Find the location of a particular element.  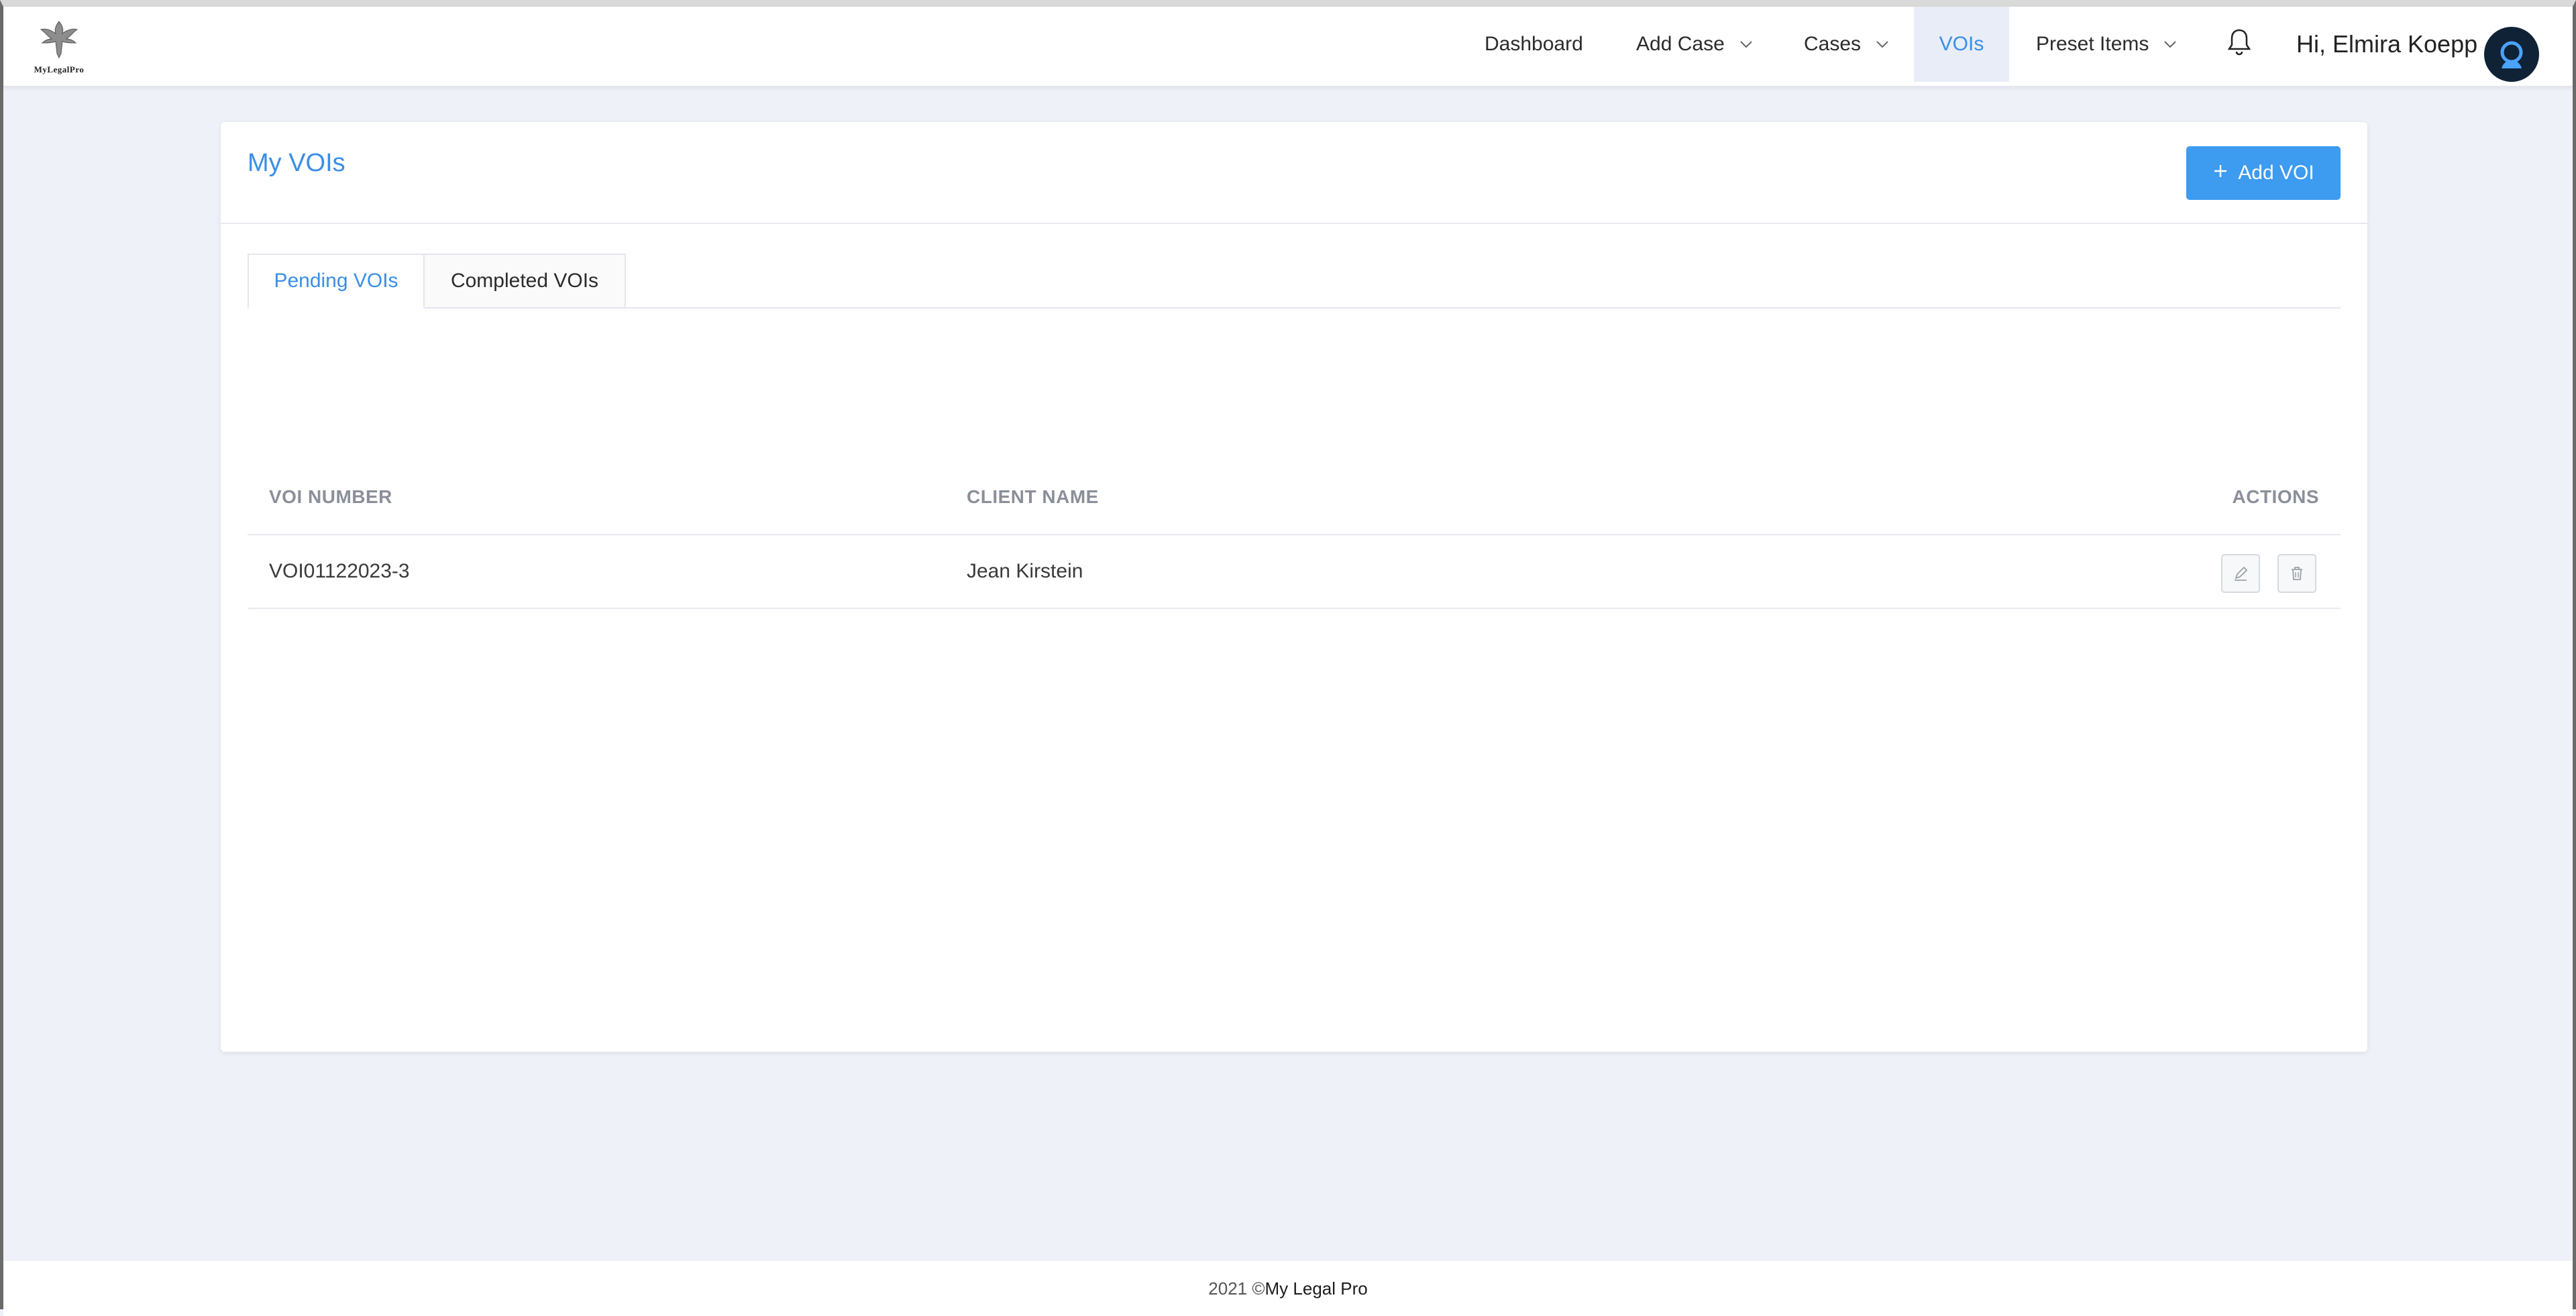

voi-number-cell: VOI01122023-3 is located at coordinates (339, 571).